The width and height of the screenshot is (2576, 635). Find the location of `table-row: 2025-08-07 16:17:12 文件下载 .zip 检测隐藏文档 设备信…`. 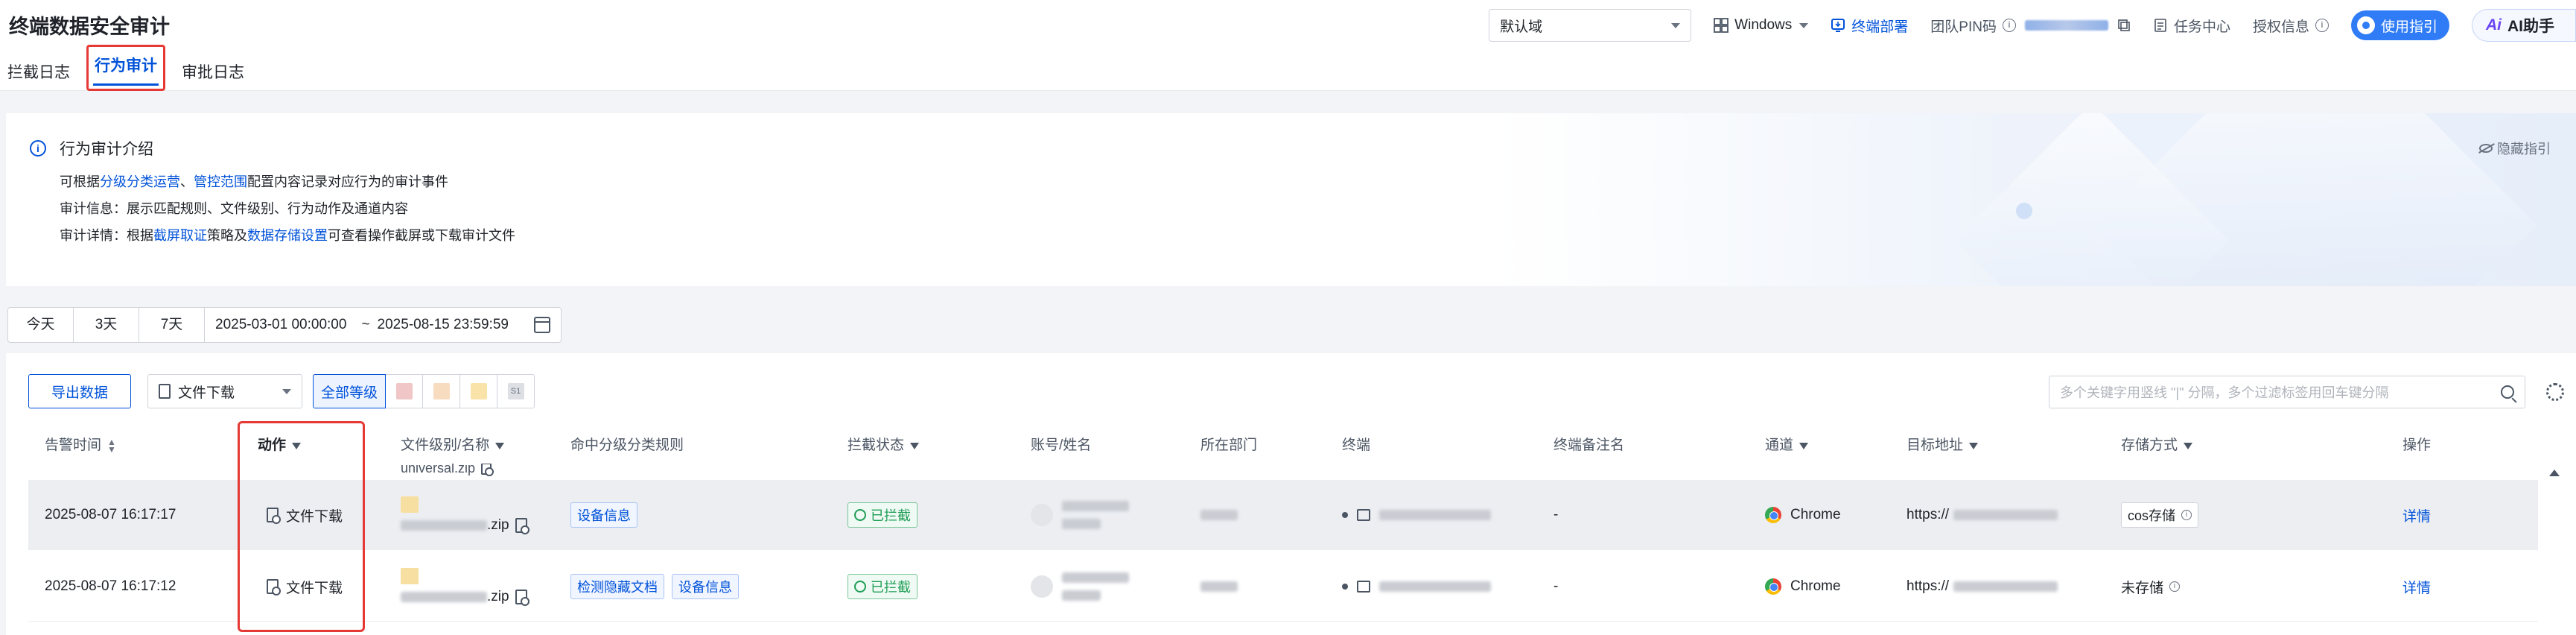

table-row: 2025-08-07 16:17:12 文件下载 .zip 检测隐藏文档 设备信… is located at coordinates (1283, 587).